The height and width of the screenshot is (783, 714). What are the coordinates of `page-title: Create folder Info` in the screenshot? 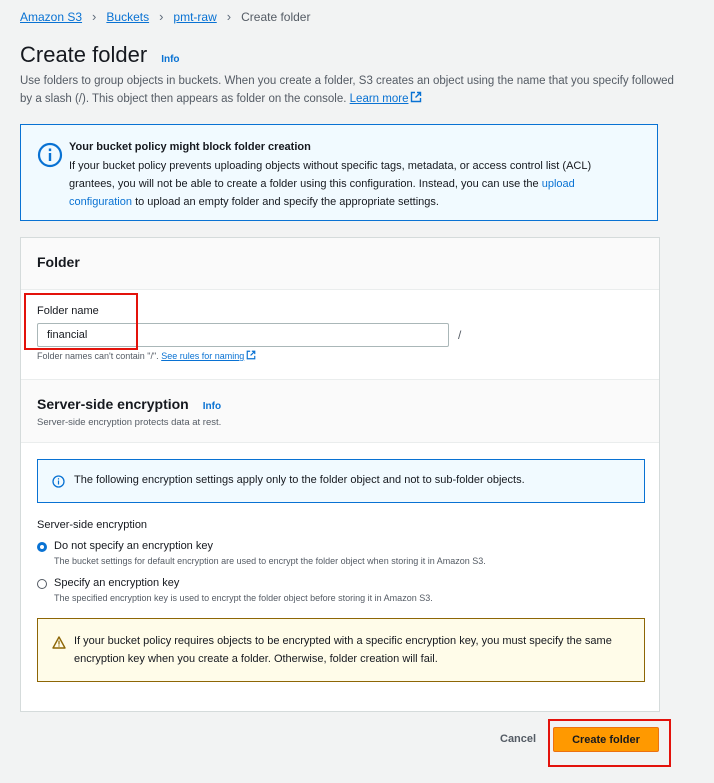 It's located at (100, 55).